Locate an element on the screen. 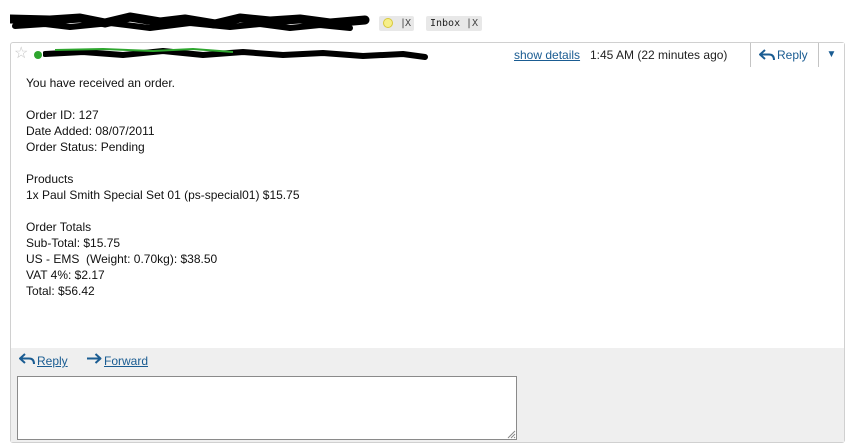  body-line: VAT 4%: $2.17 is located at coordinates (65, 275).